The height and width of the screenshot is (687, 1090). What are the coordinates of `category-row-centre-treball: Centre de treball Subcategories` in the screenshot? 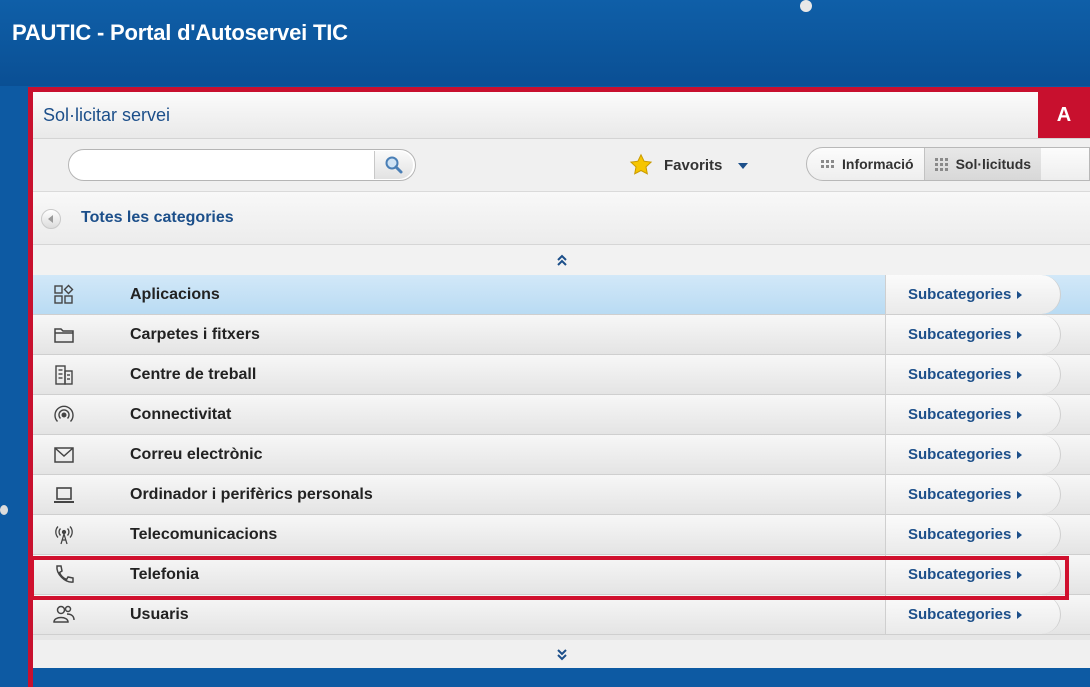 It's located at (561, 375).